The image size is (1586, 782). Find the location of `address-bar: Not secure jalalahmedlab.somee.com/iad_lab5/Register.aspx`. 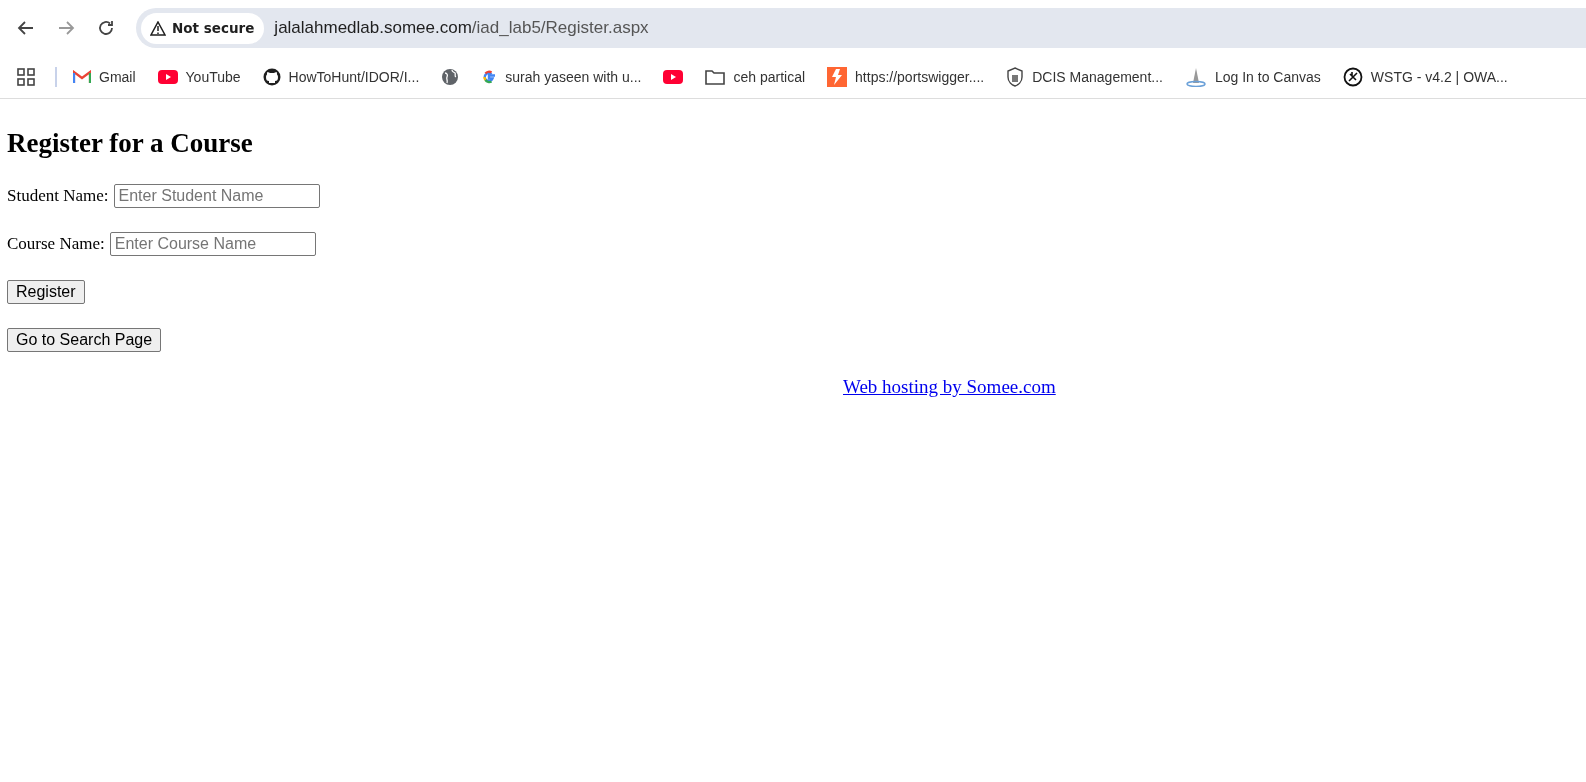

address-bar: Not secure jalalahmedlab.somee.com/iad_lab5/Register.aspx is located at coordinates (861, 28).